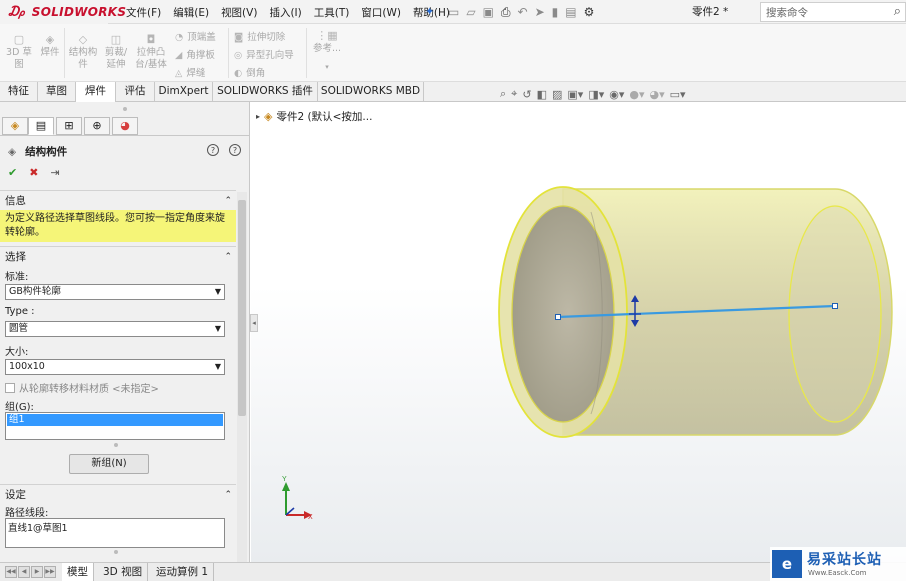 The image size is (906, 581). What do you see at coordinates (575, 94) in the screenshot?
I see `view-orientation-icon: ▣▾` at bounding box center [575, 94].